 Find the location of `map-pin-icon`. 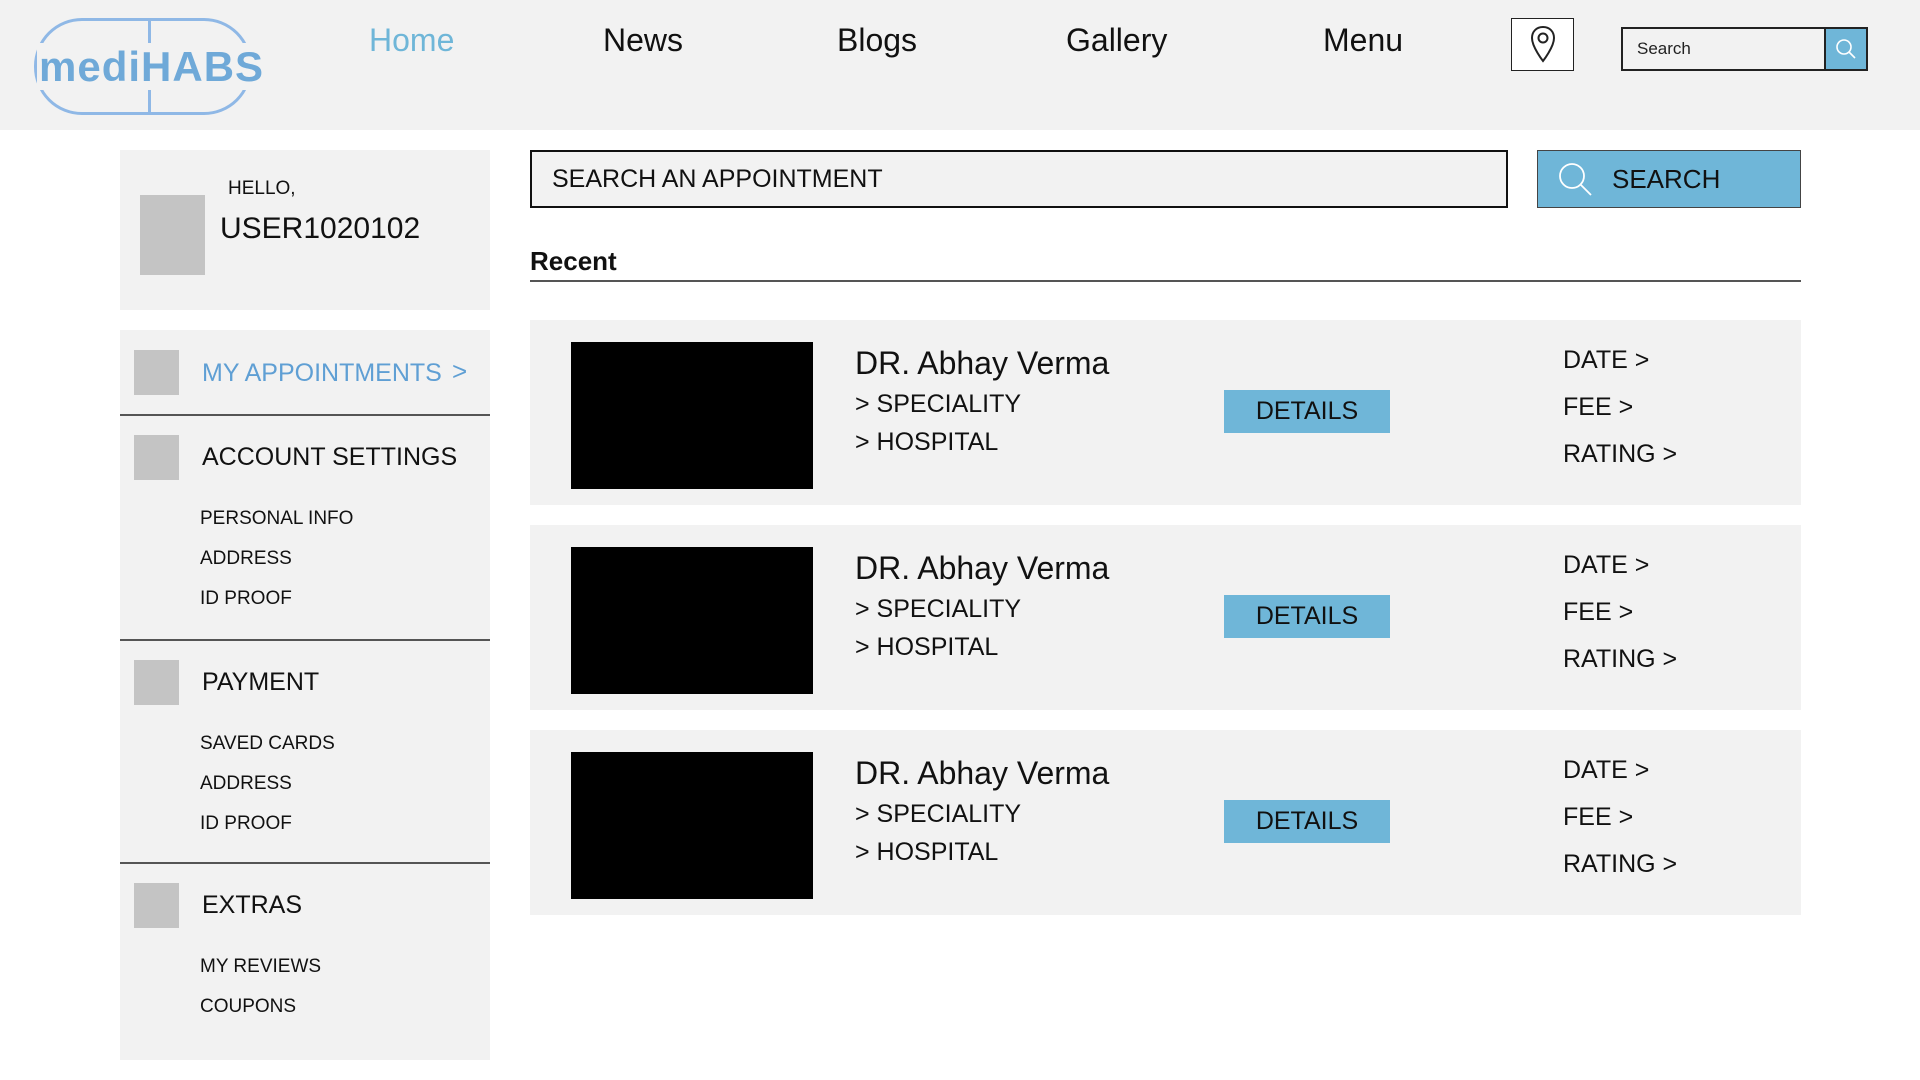

map-pin-icon is located at coordinates (1542, 44).